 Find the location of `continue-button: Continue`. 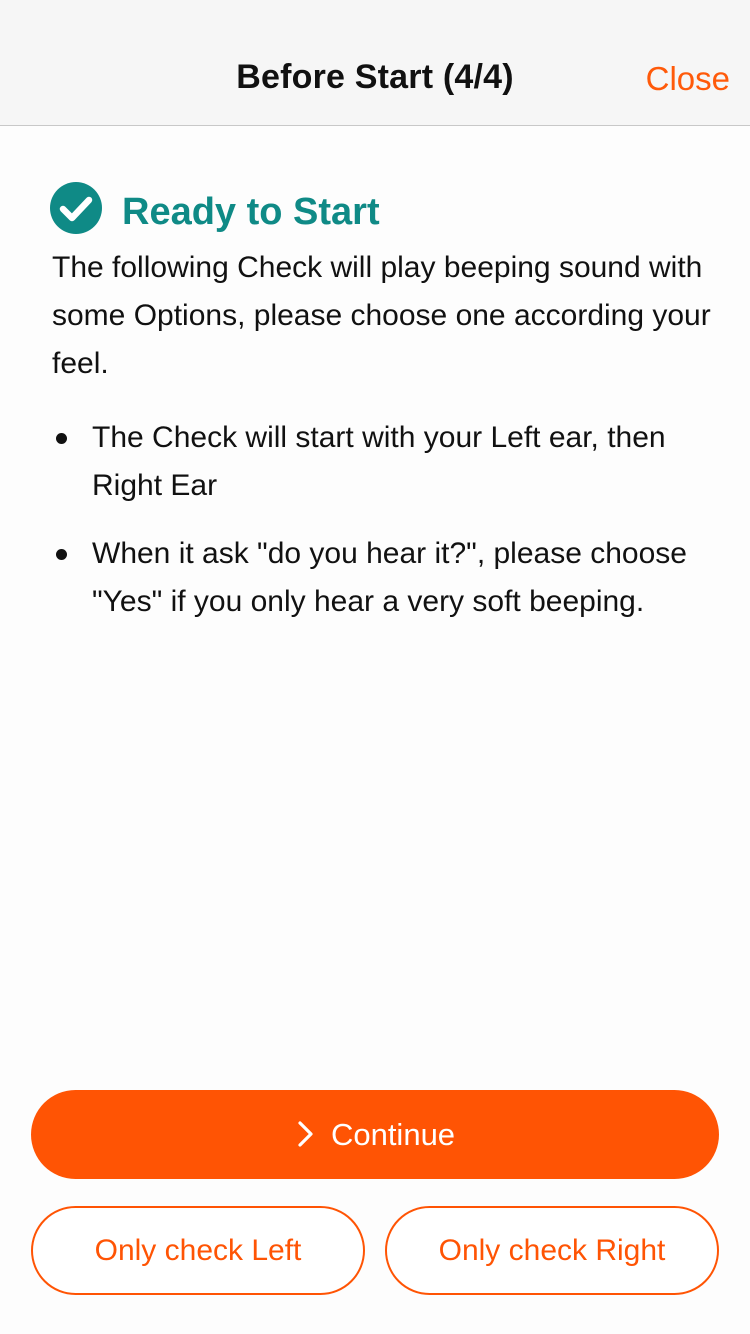

continue-button: Continue is located at coordinates (375, 1134).